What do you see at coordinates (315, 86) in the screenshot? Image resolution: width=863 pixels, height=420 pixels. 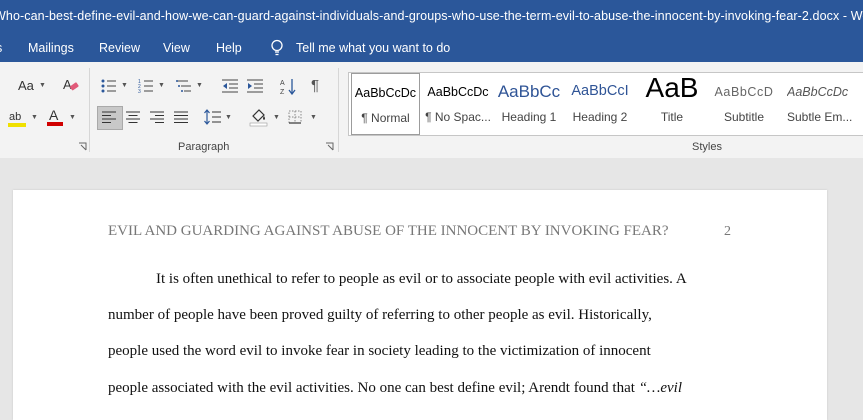 I see `show-formatting-marks-icon: ¶` at bounding box center [315, 86].